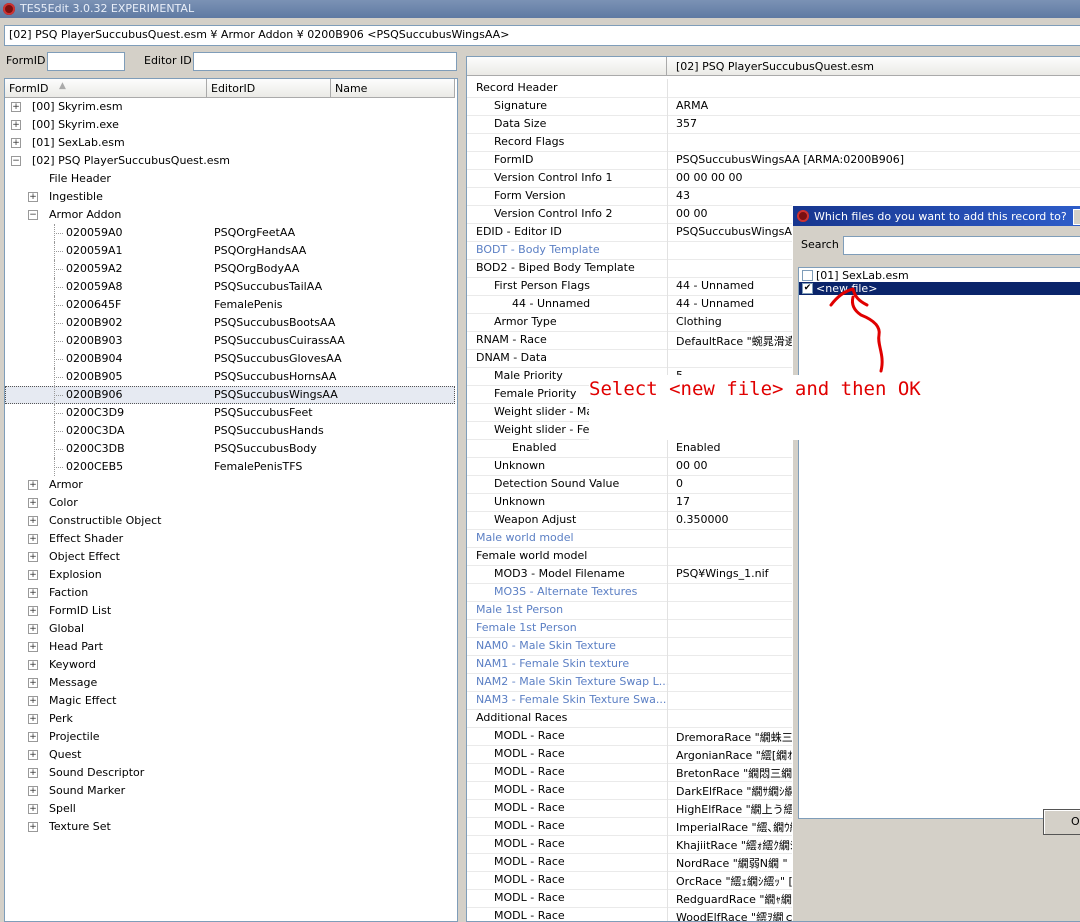  What do you see at coordinates (325, 61) in the screenshot?
I see `editorid-filter-input` at bounding box center [325, 61].